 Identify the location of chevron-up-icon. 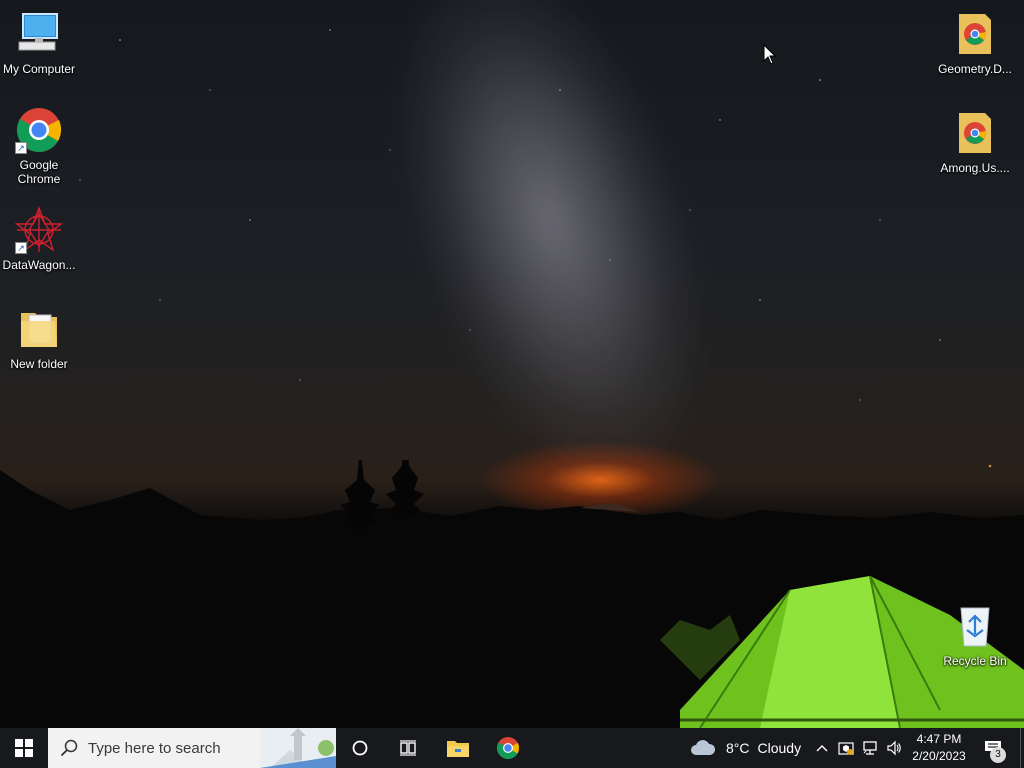
(822, 748).